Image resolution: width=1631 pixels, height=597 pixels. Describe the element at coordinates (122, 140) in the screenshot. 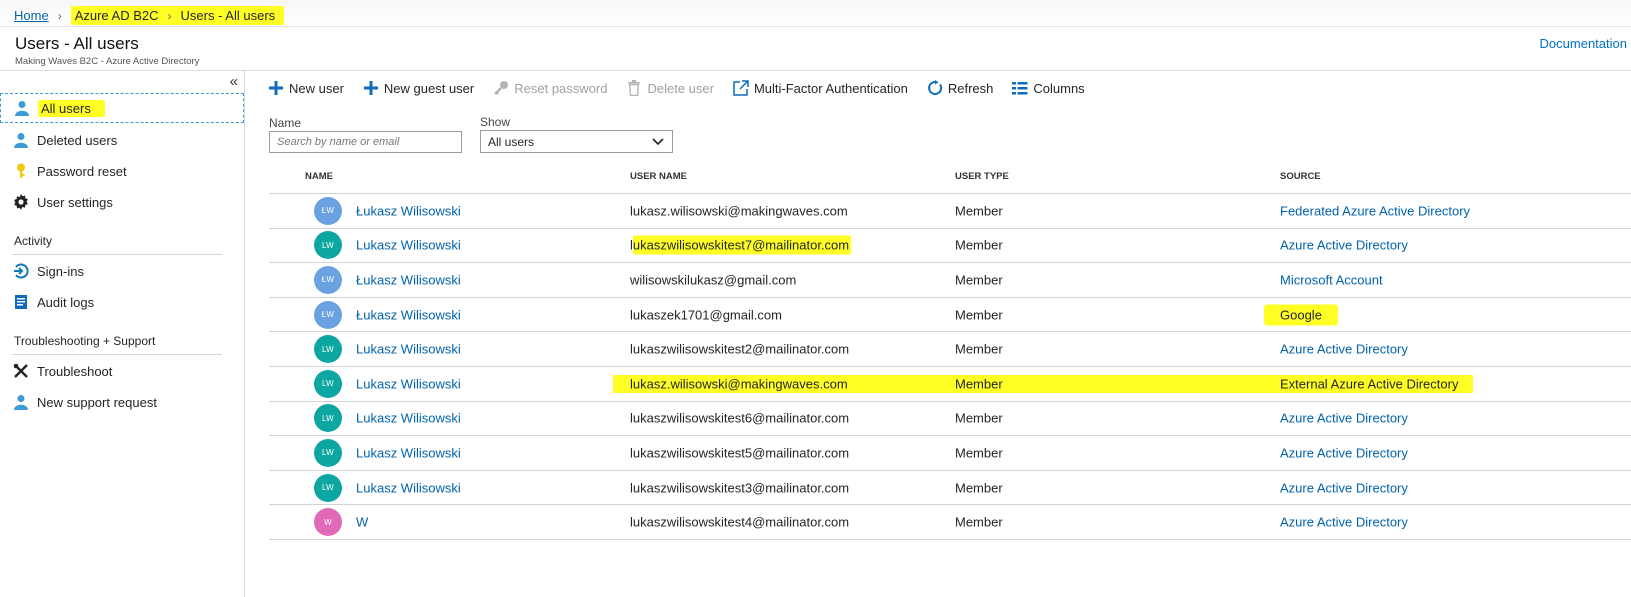

I see `sidebar-item-deleted-users: Deleted users` at that location.